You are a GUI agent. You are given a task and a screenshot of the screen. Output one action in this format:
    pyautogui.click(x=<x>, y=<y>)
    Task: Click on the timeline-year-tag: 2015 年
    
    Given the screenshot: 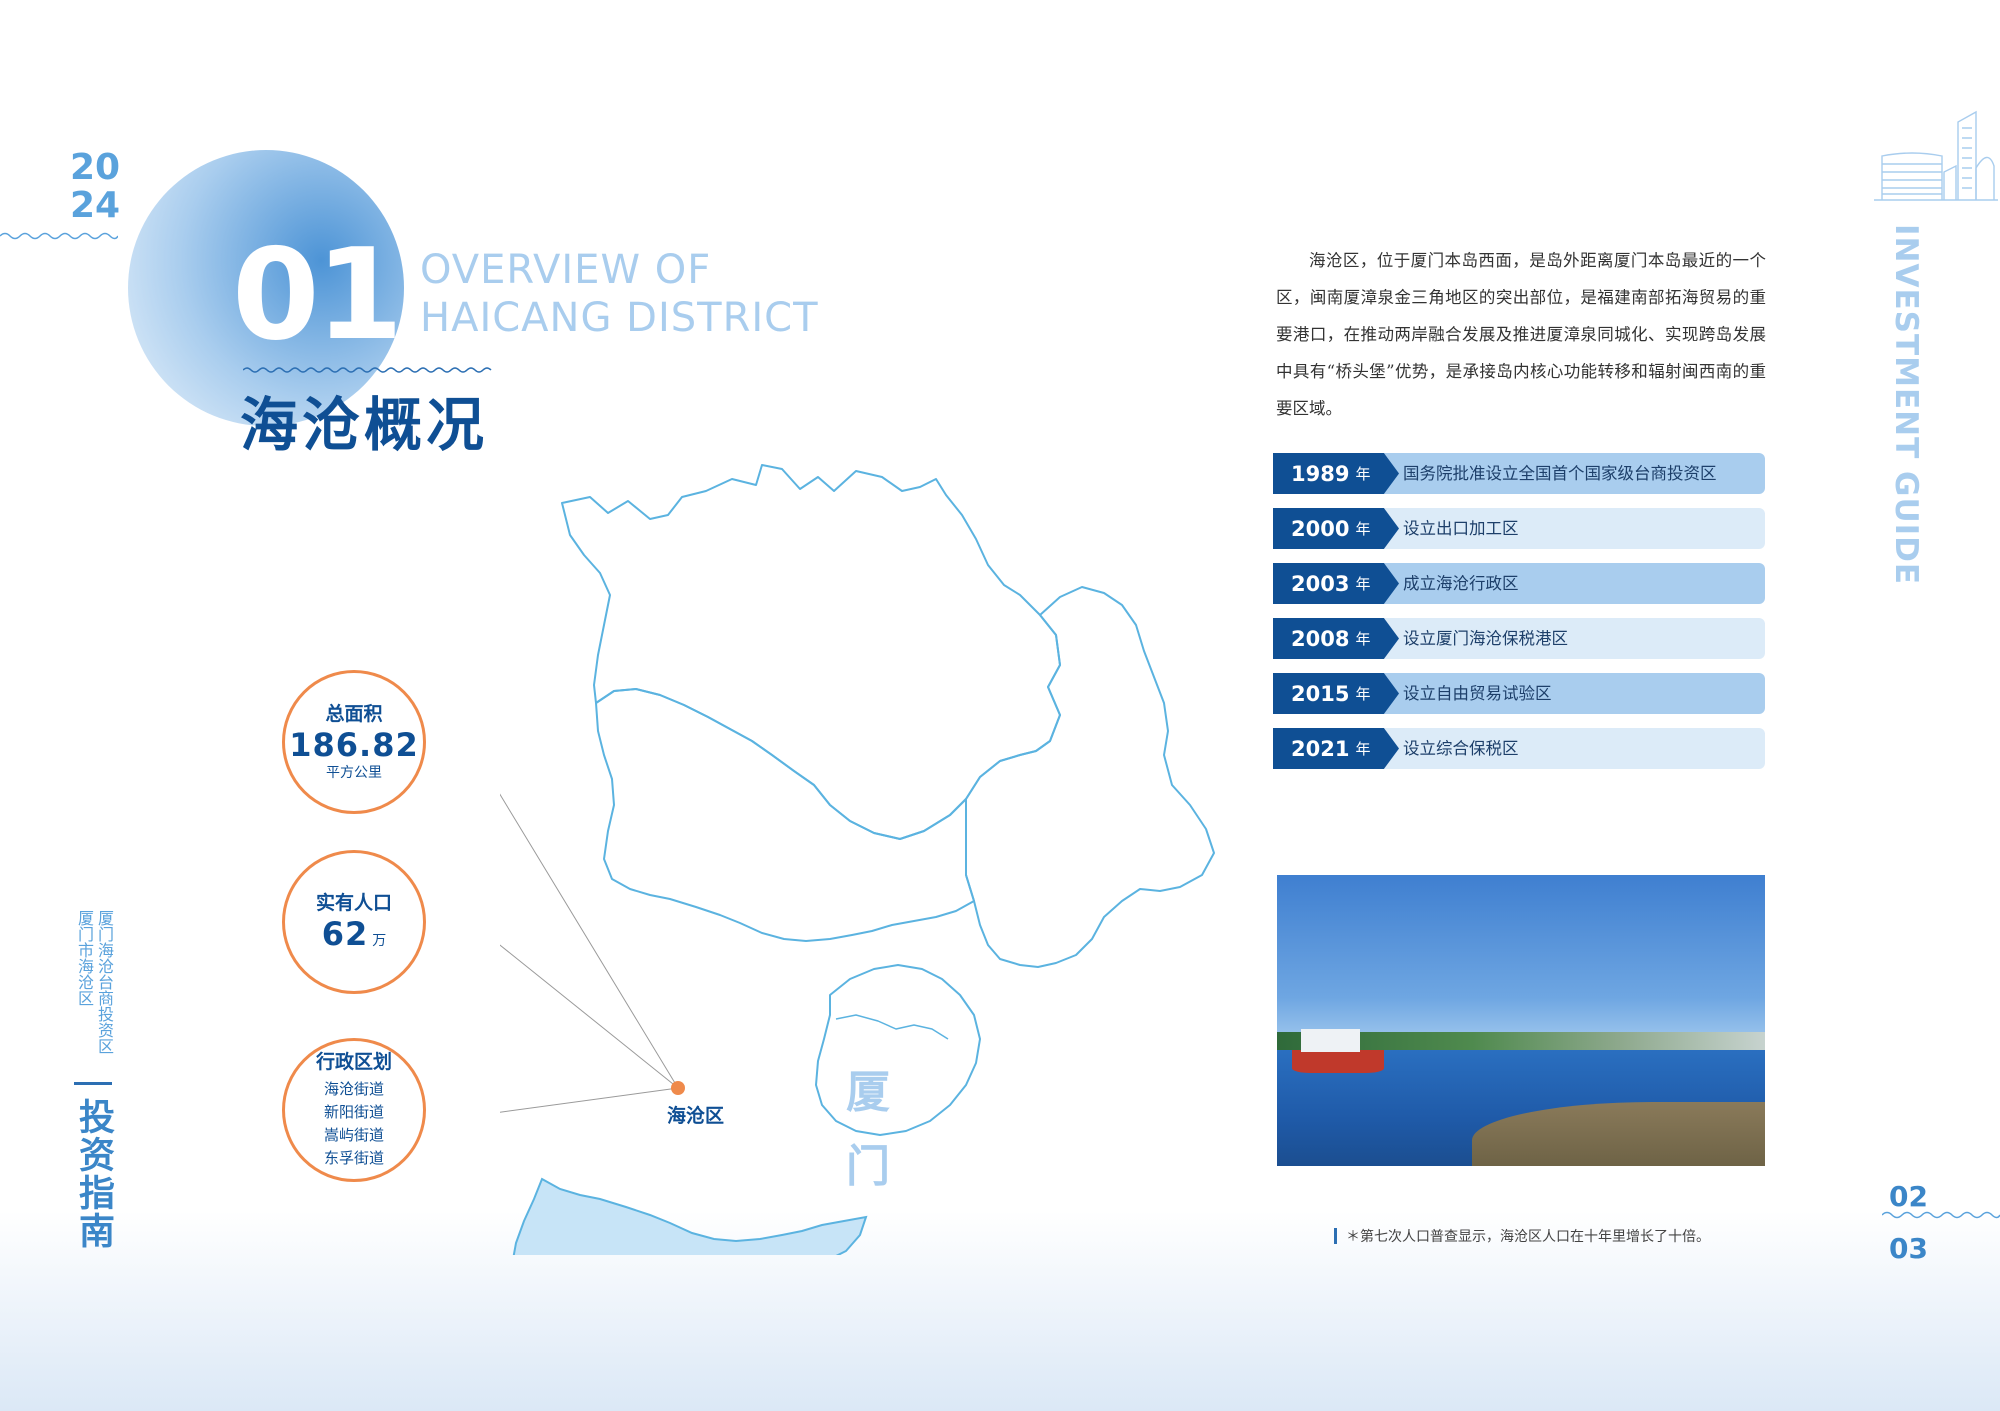 What is the action you would take?
    pyautogui.click(x=1336, y=693)
    